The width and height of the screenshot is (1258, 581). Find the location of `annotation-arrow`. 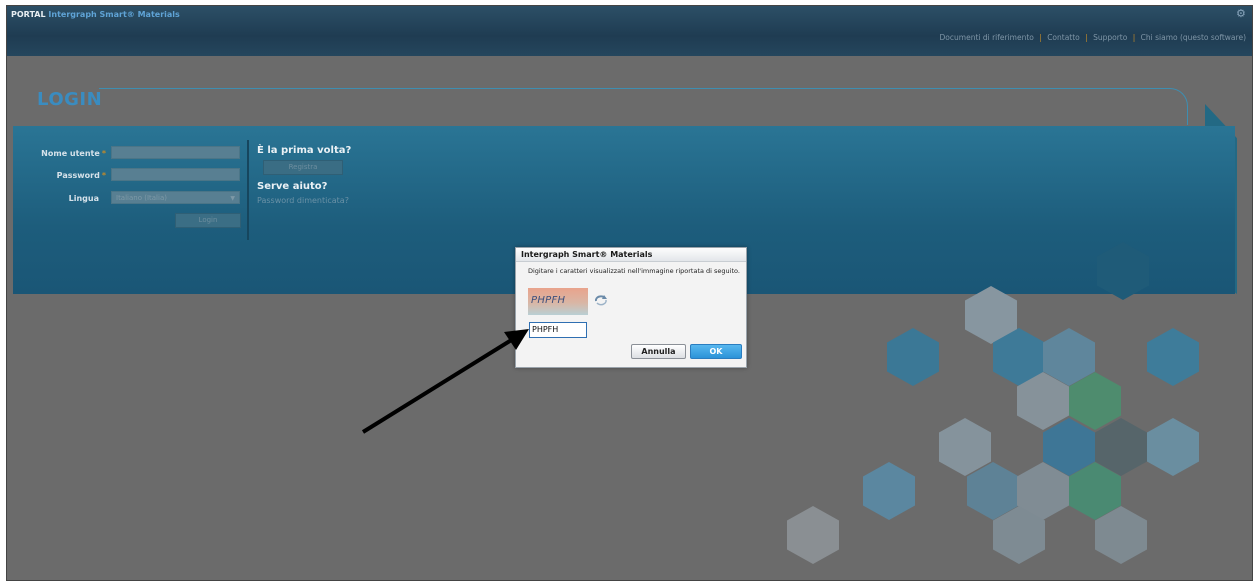

annotation-arrow is located at coordinates (445, 381).